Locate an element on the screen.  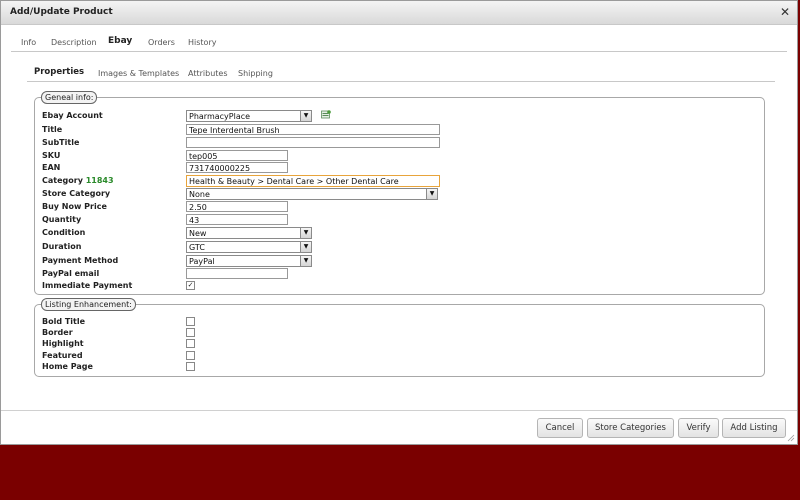
tab-shipping: Shipping is located at coordinates (255, 73).